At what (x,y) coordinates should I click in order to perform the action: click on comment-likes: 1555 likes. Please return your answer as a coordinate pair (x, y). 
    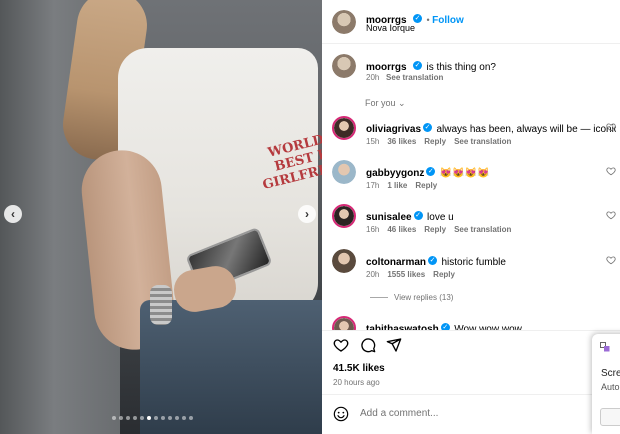
    Looking at the image, I should click on (406, 274).